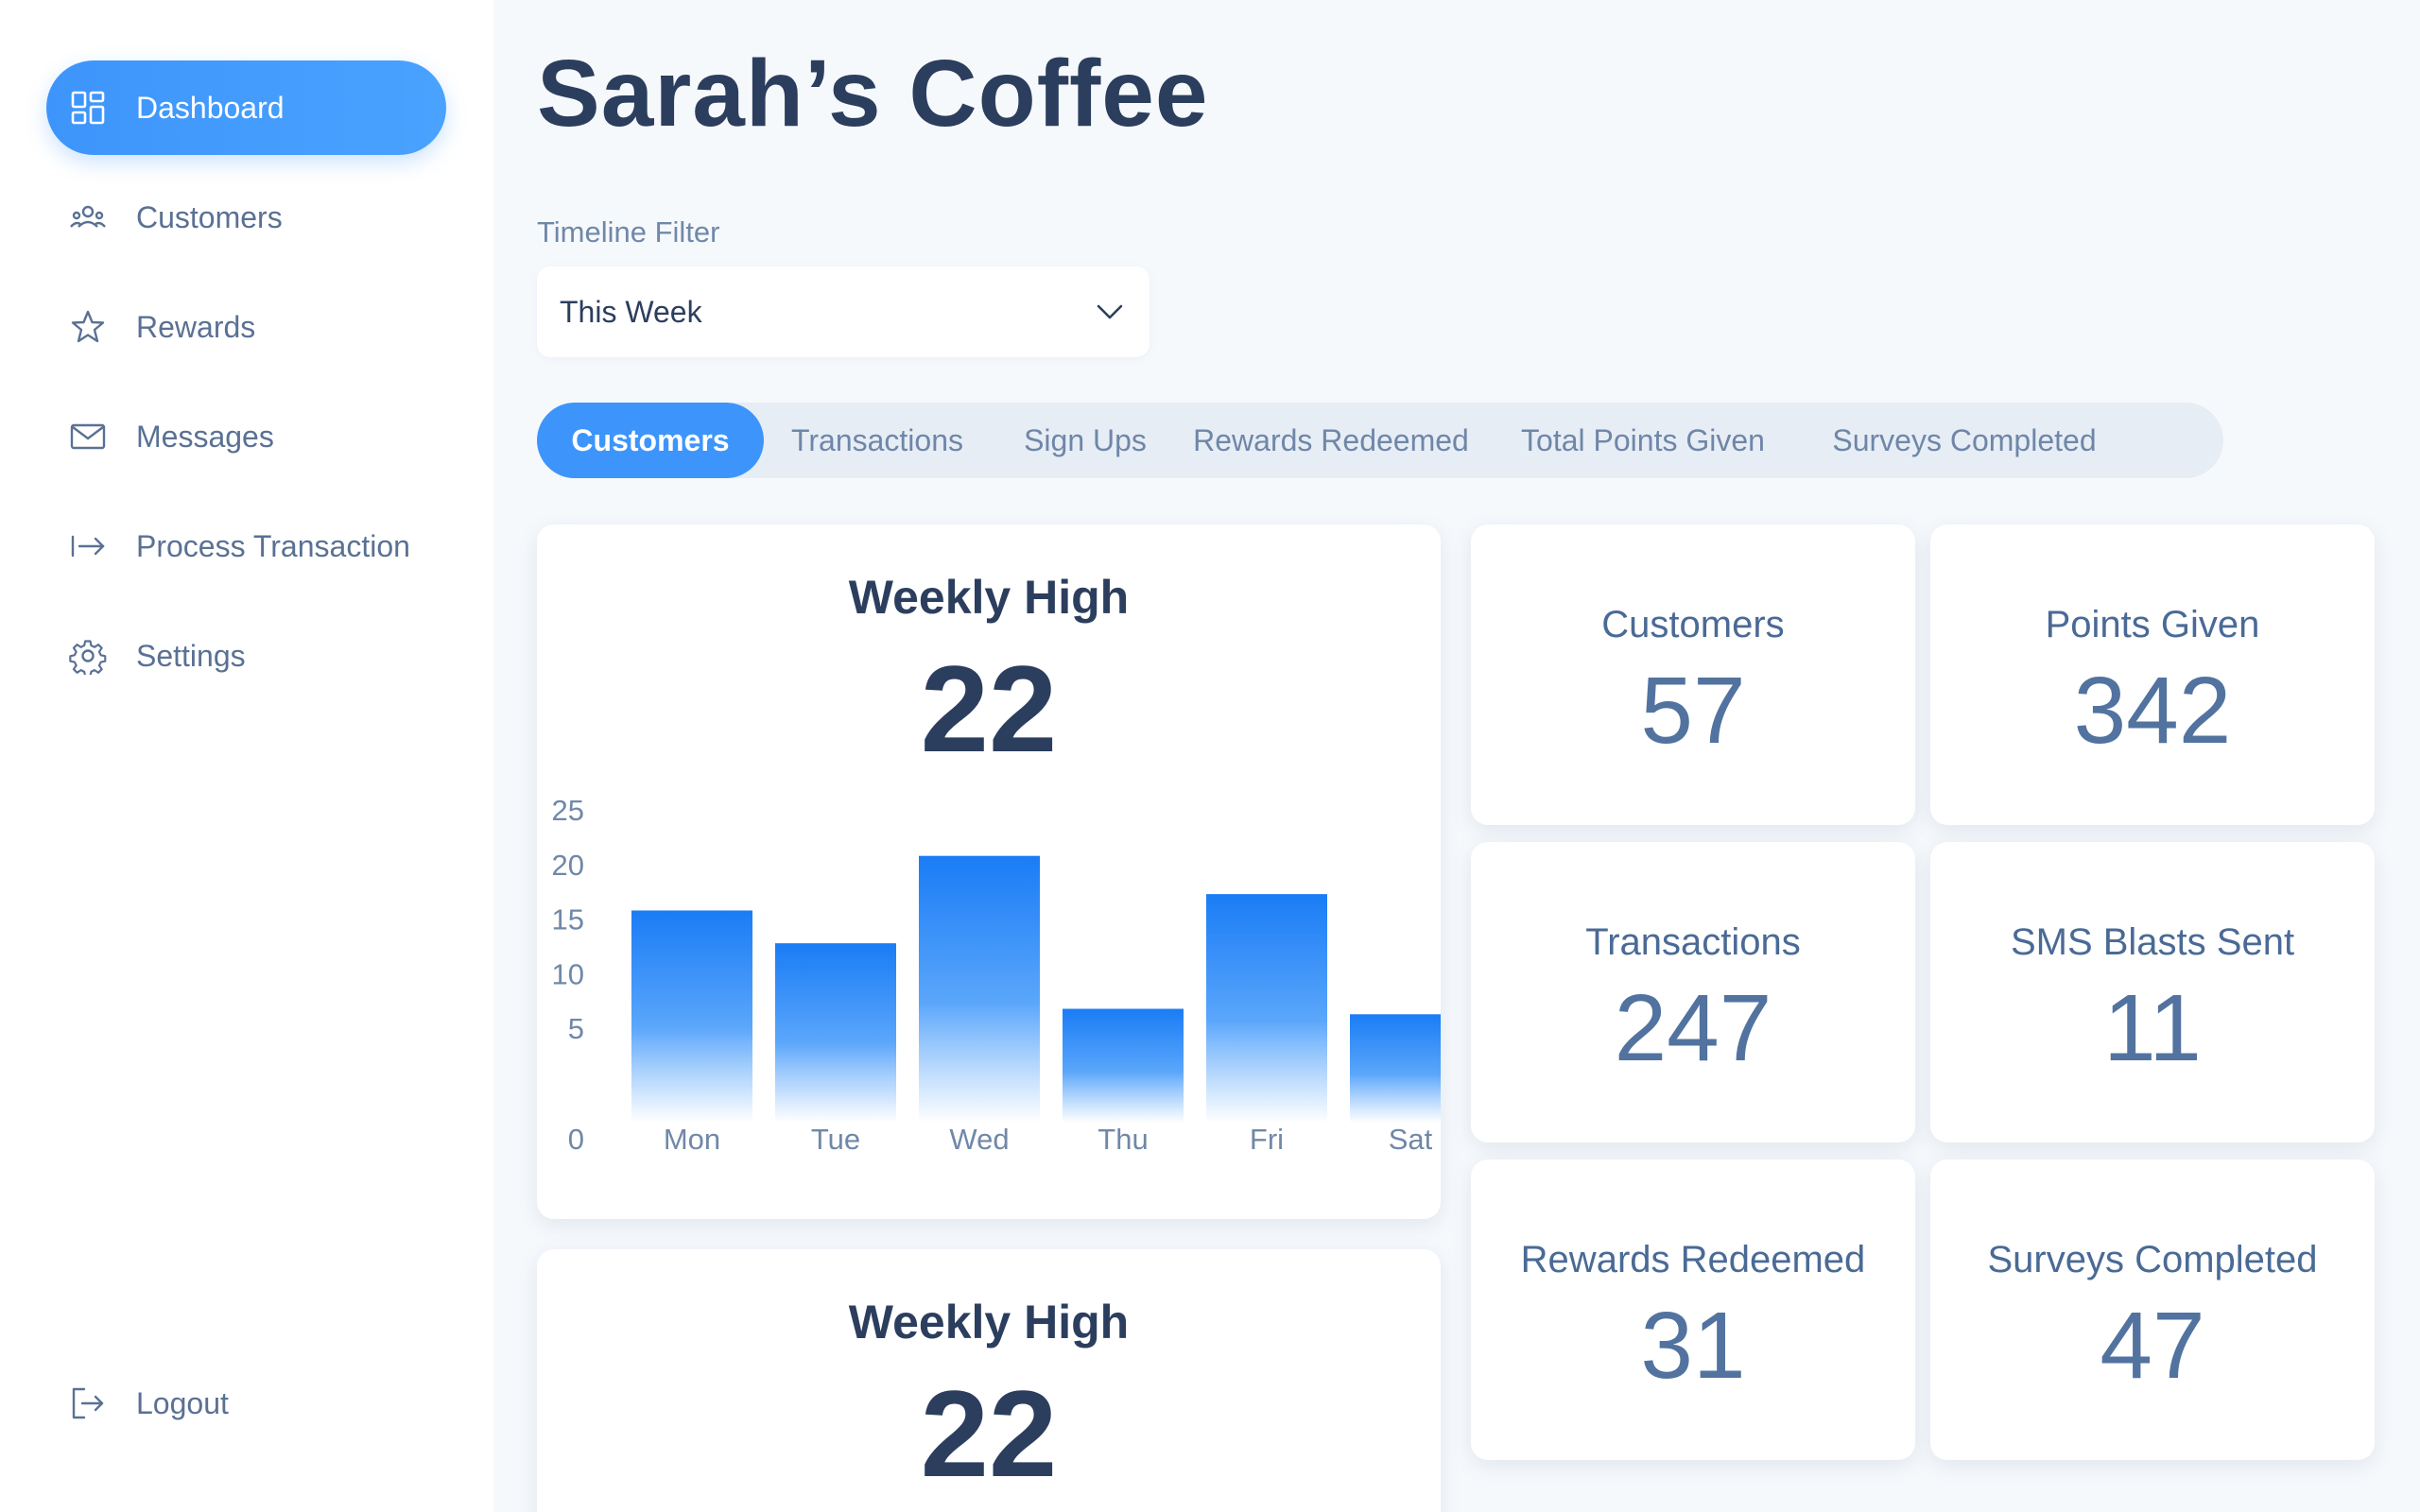  Describe the element at coordinates (88, 108) in the screenshot. I see `dashboard-grid-icon` at that location.